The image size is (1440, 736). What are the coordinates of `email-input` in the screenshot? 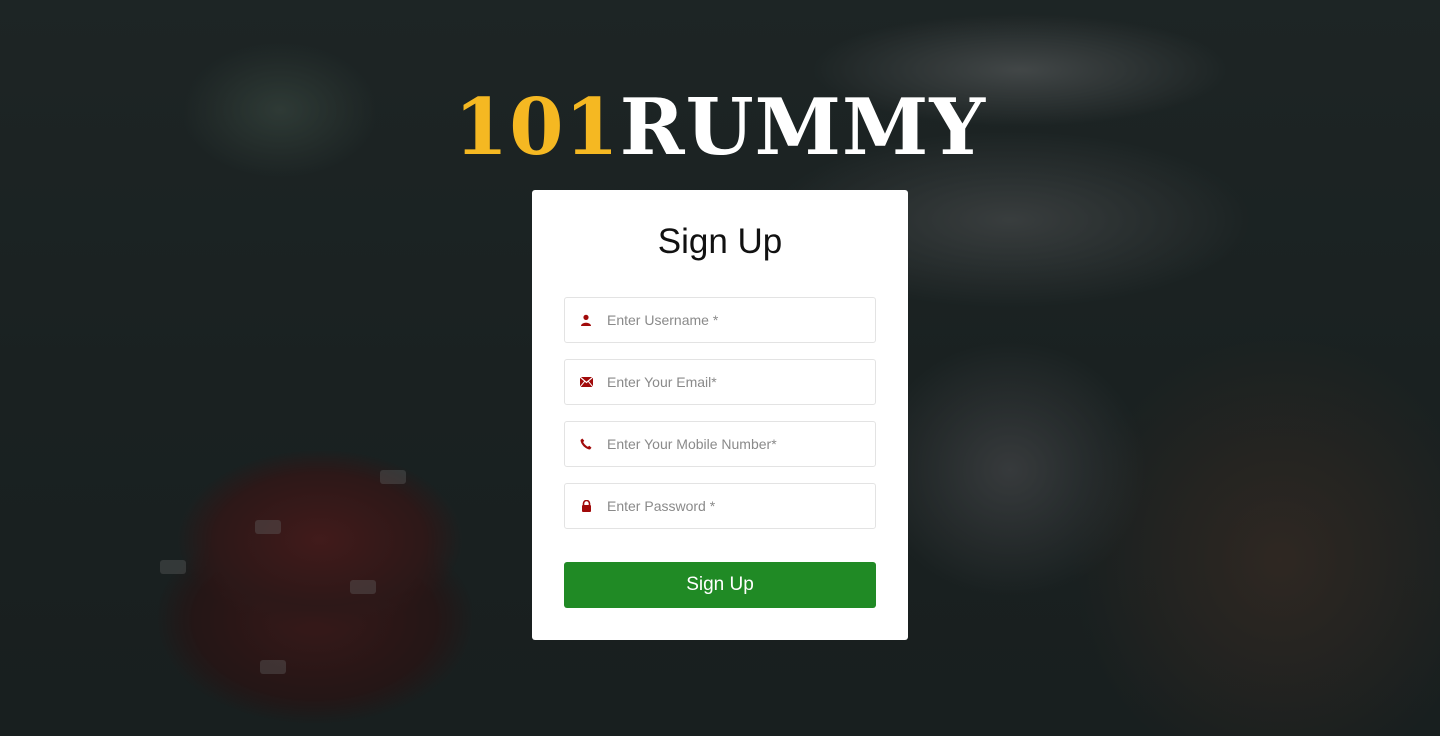 It's located at (741, 382).